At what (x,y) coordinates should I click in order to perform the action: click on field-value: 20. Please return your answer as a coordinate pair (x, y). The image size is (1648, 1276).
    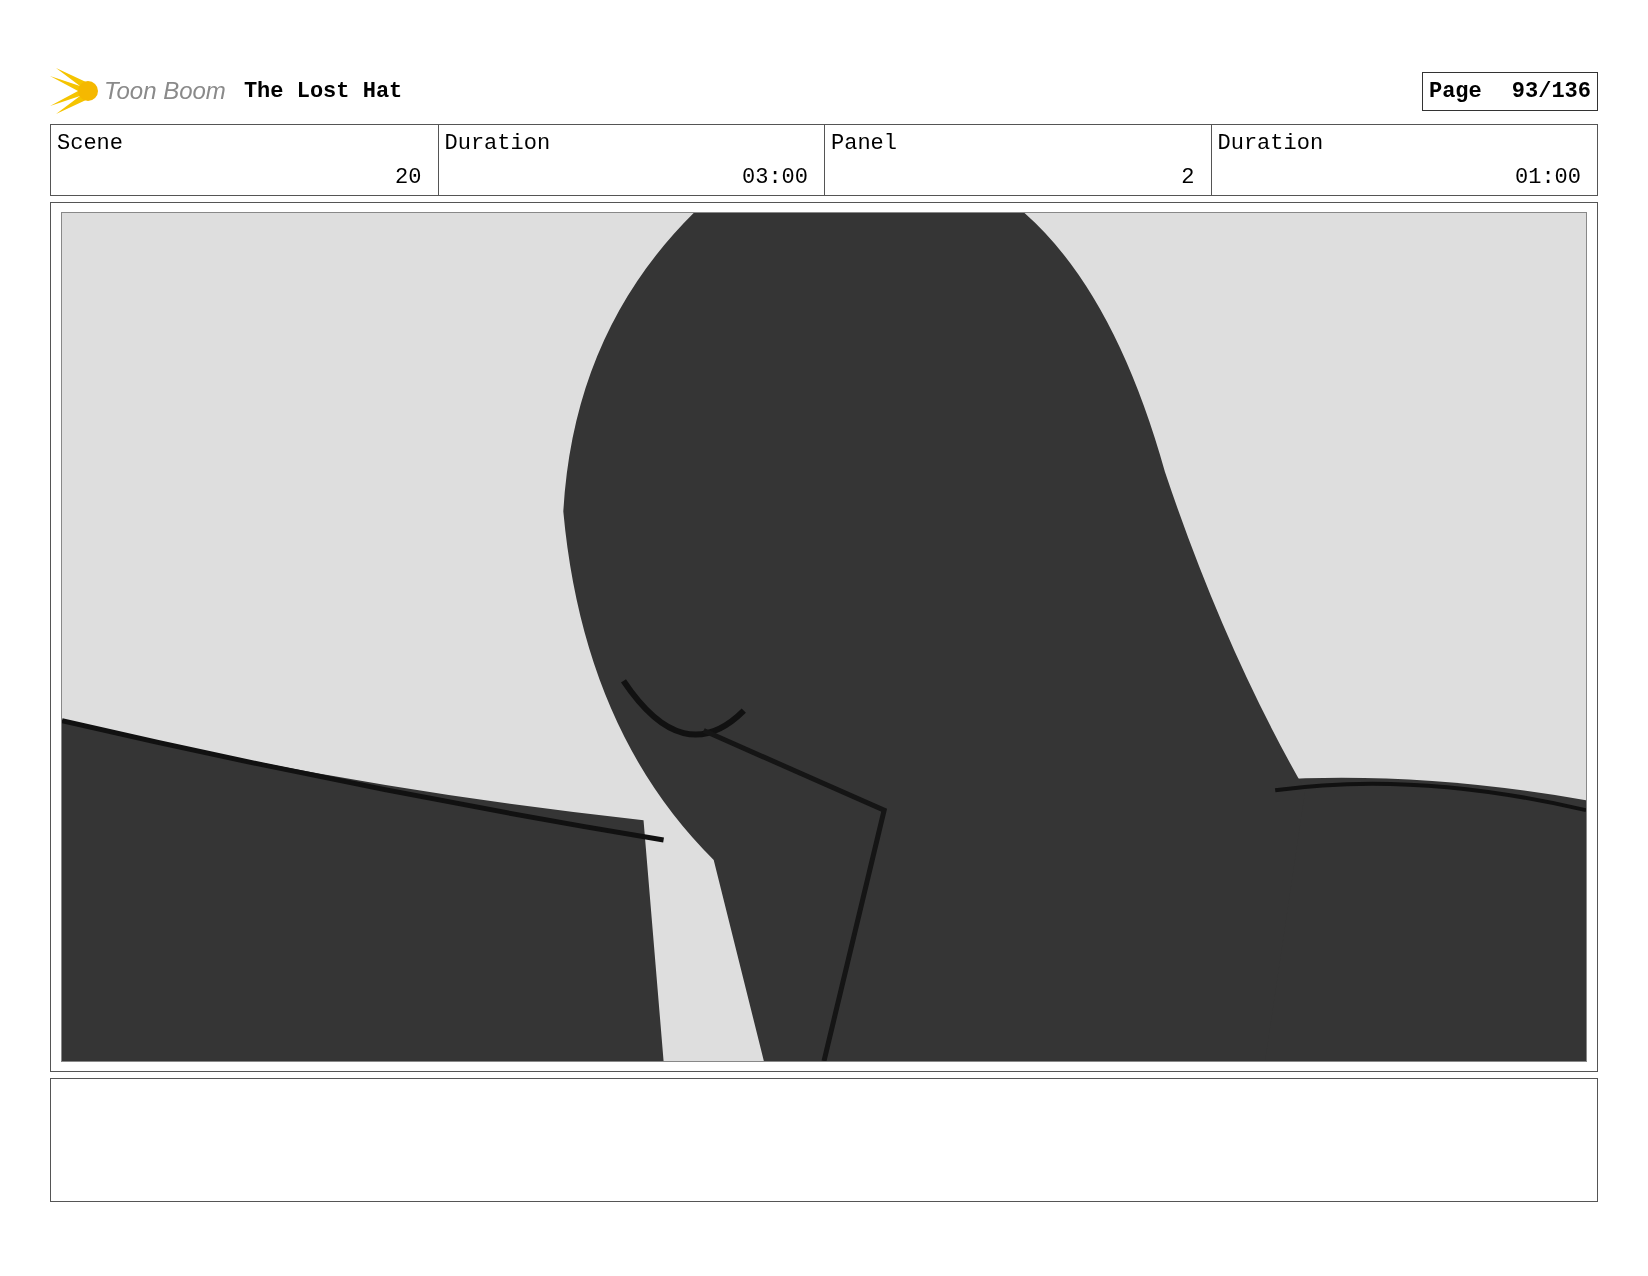
    Looking at the image, I should click on (408, 178).